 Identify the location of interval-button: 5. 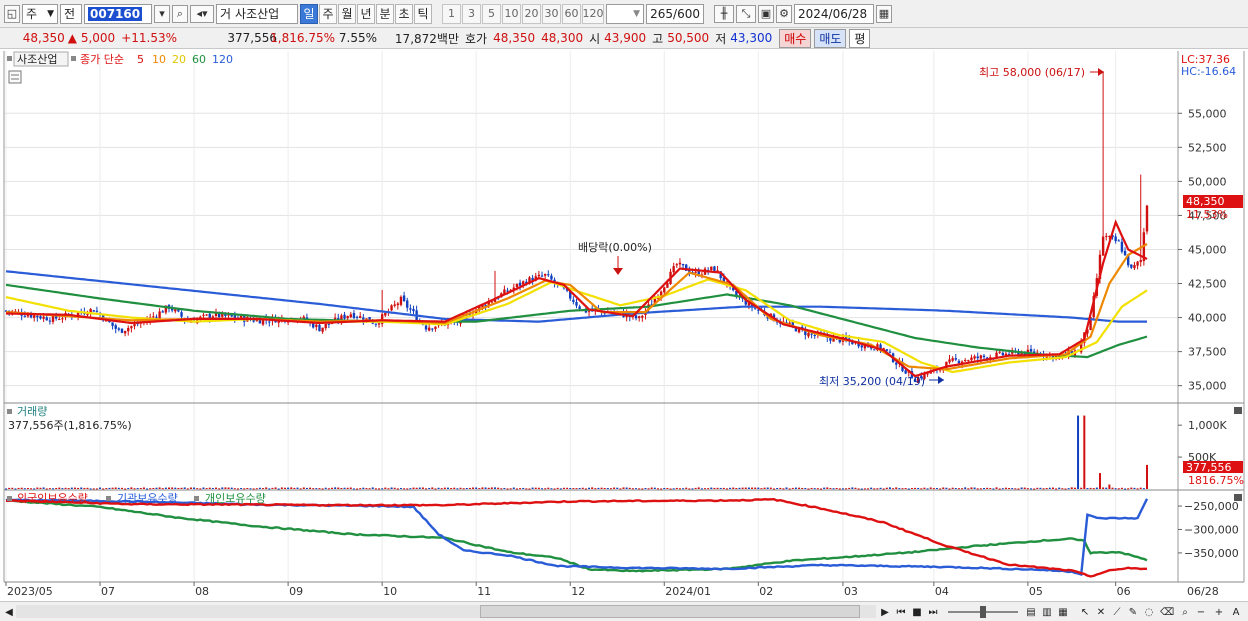
(491, 13).